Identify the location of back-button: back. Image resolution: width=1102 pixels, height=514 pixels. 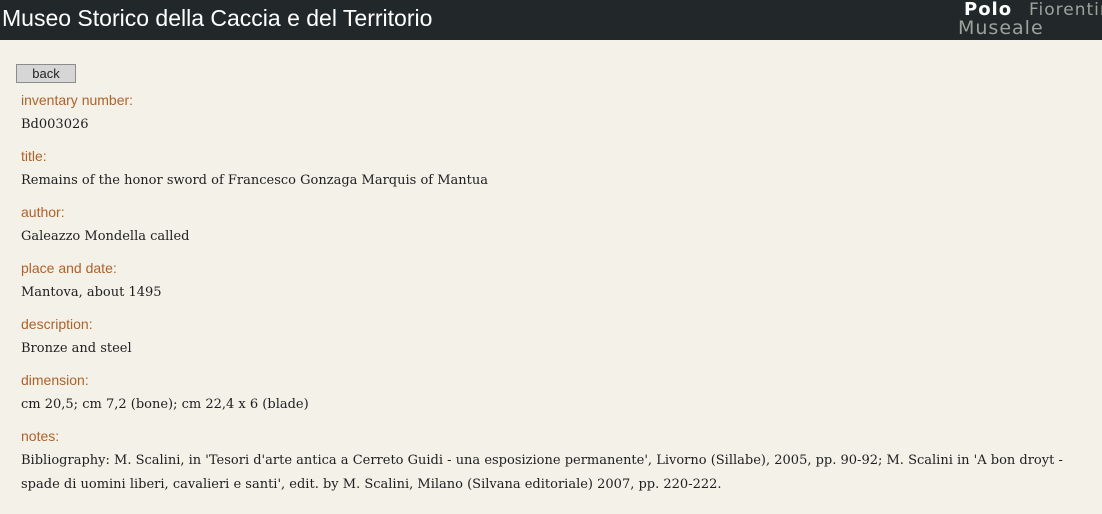
(46, 73).